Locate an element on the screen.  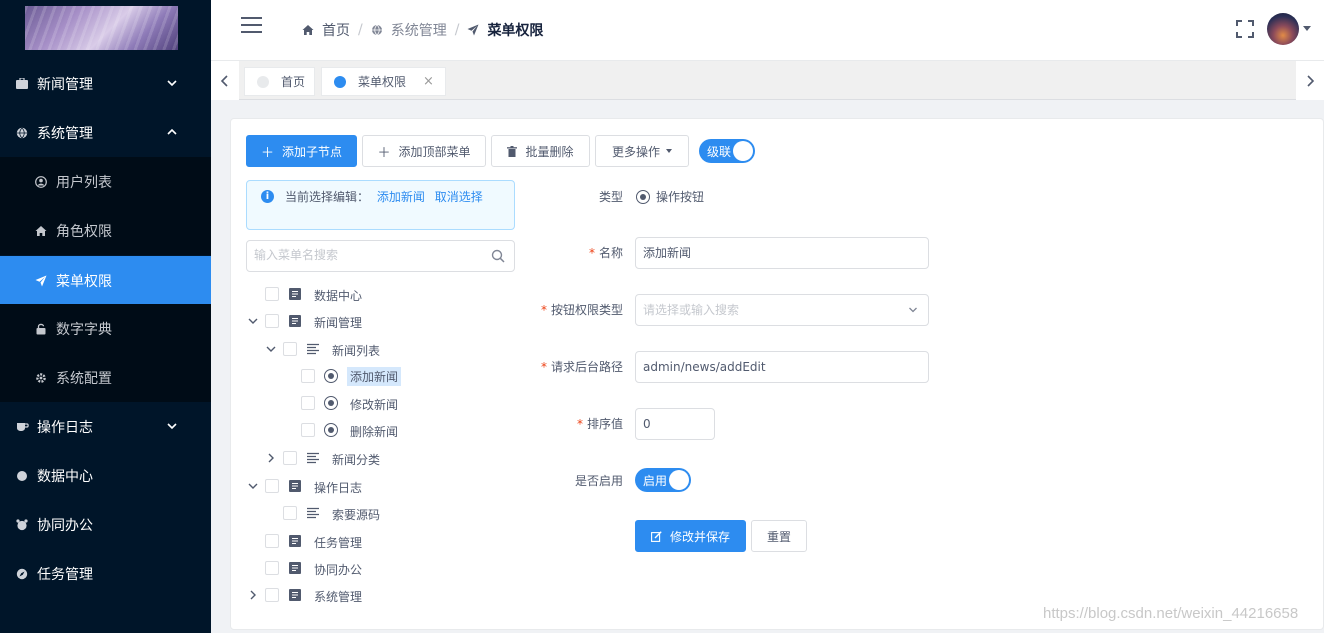
type-radio is located at coordinates (643, 197).